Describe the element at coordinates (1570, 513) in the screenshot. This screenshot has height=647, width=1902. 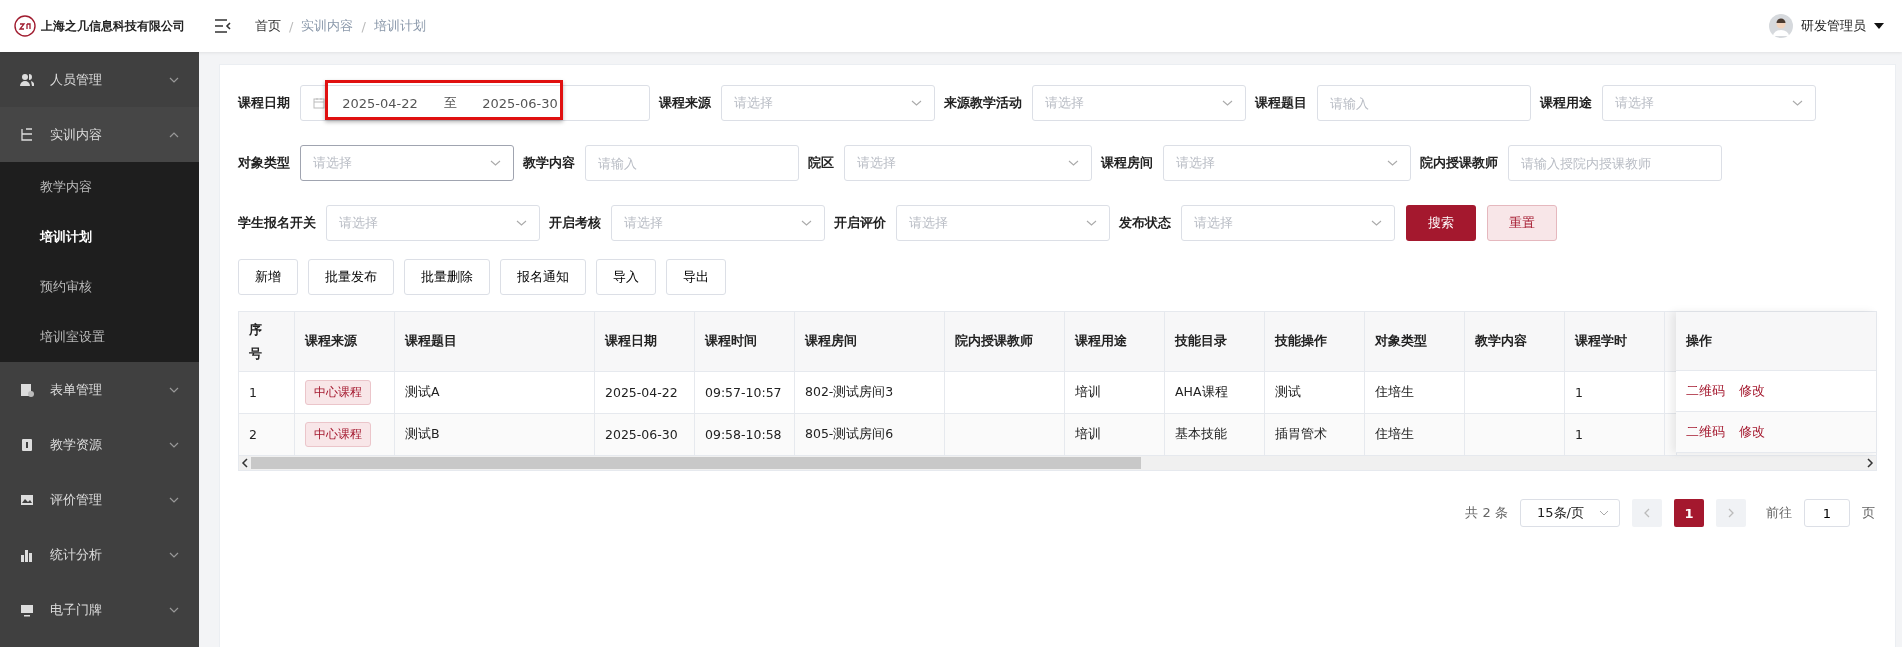
I see `page-size-select: 15条/页` at that location.